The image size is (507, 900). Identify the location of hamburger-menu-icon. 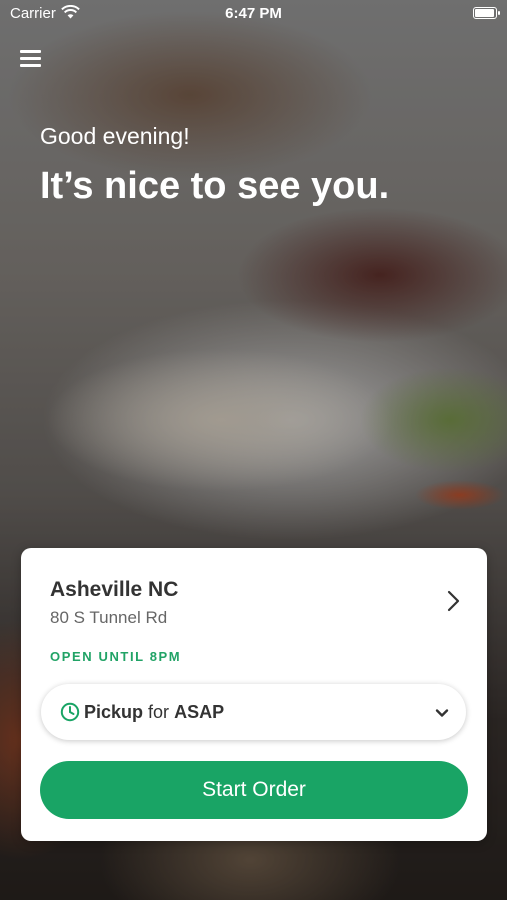
(30, 58).